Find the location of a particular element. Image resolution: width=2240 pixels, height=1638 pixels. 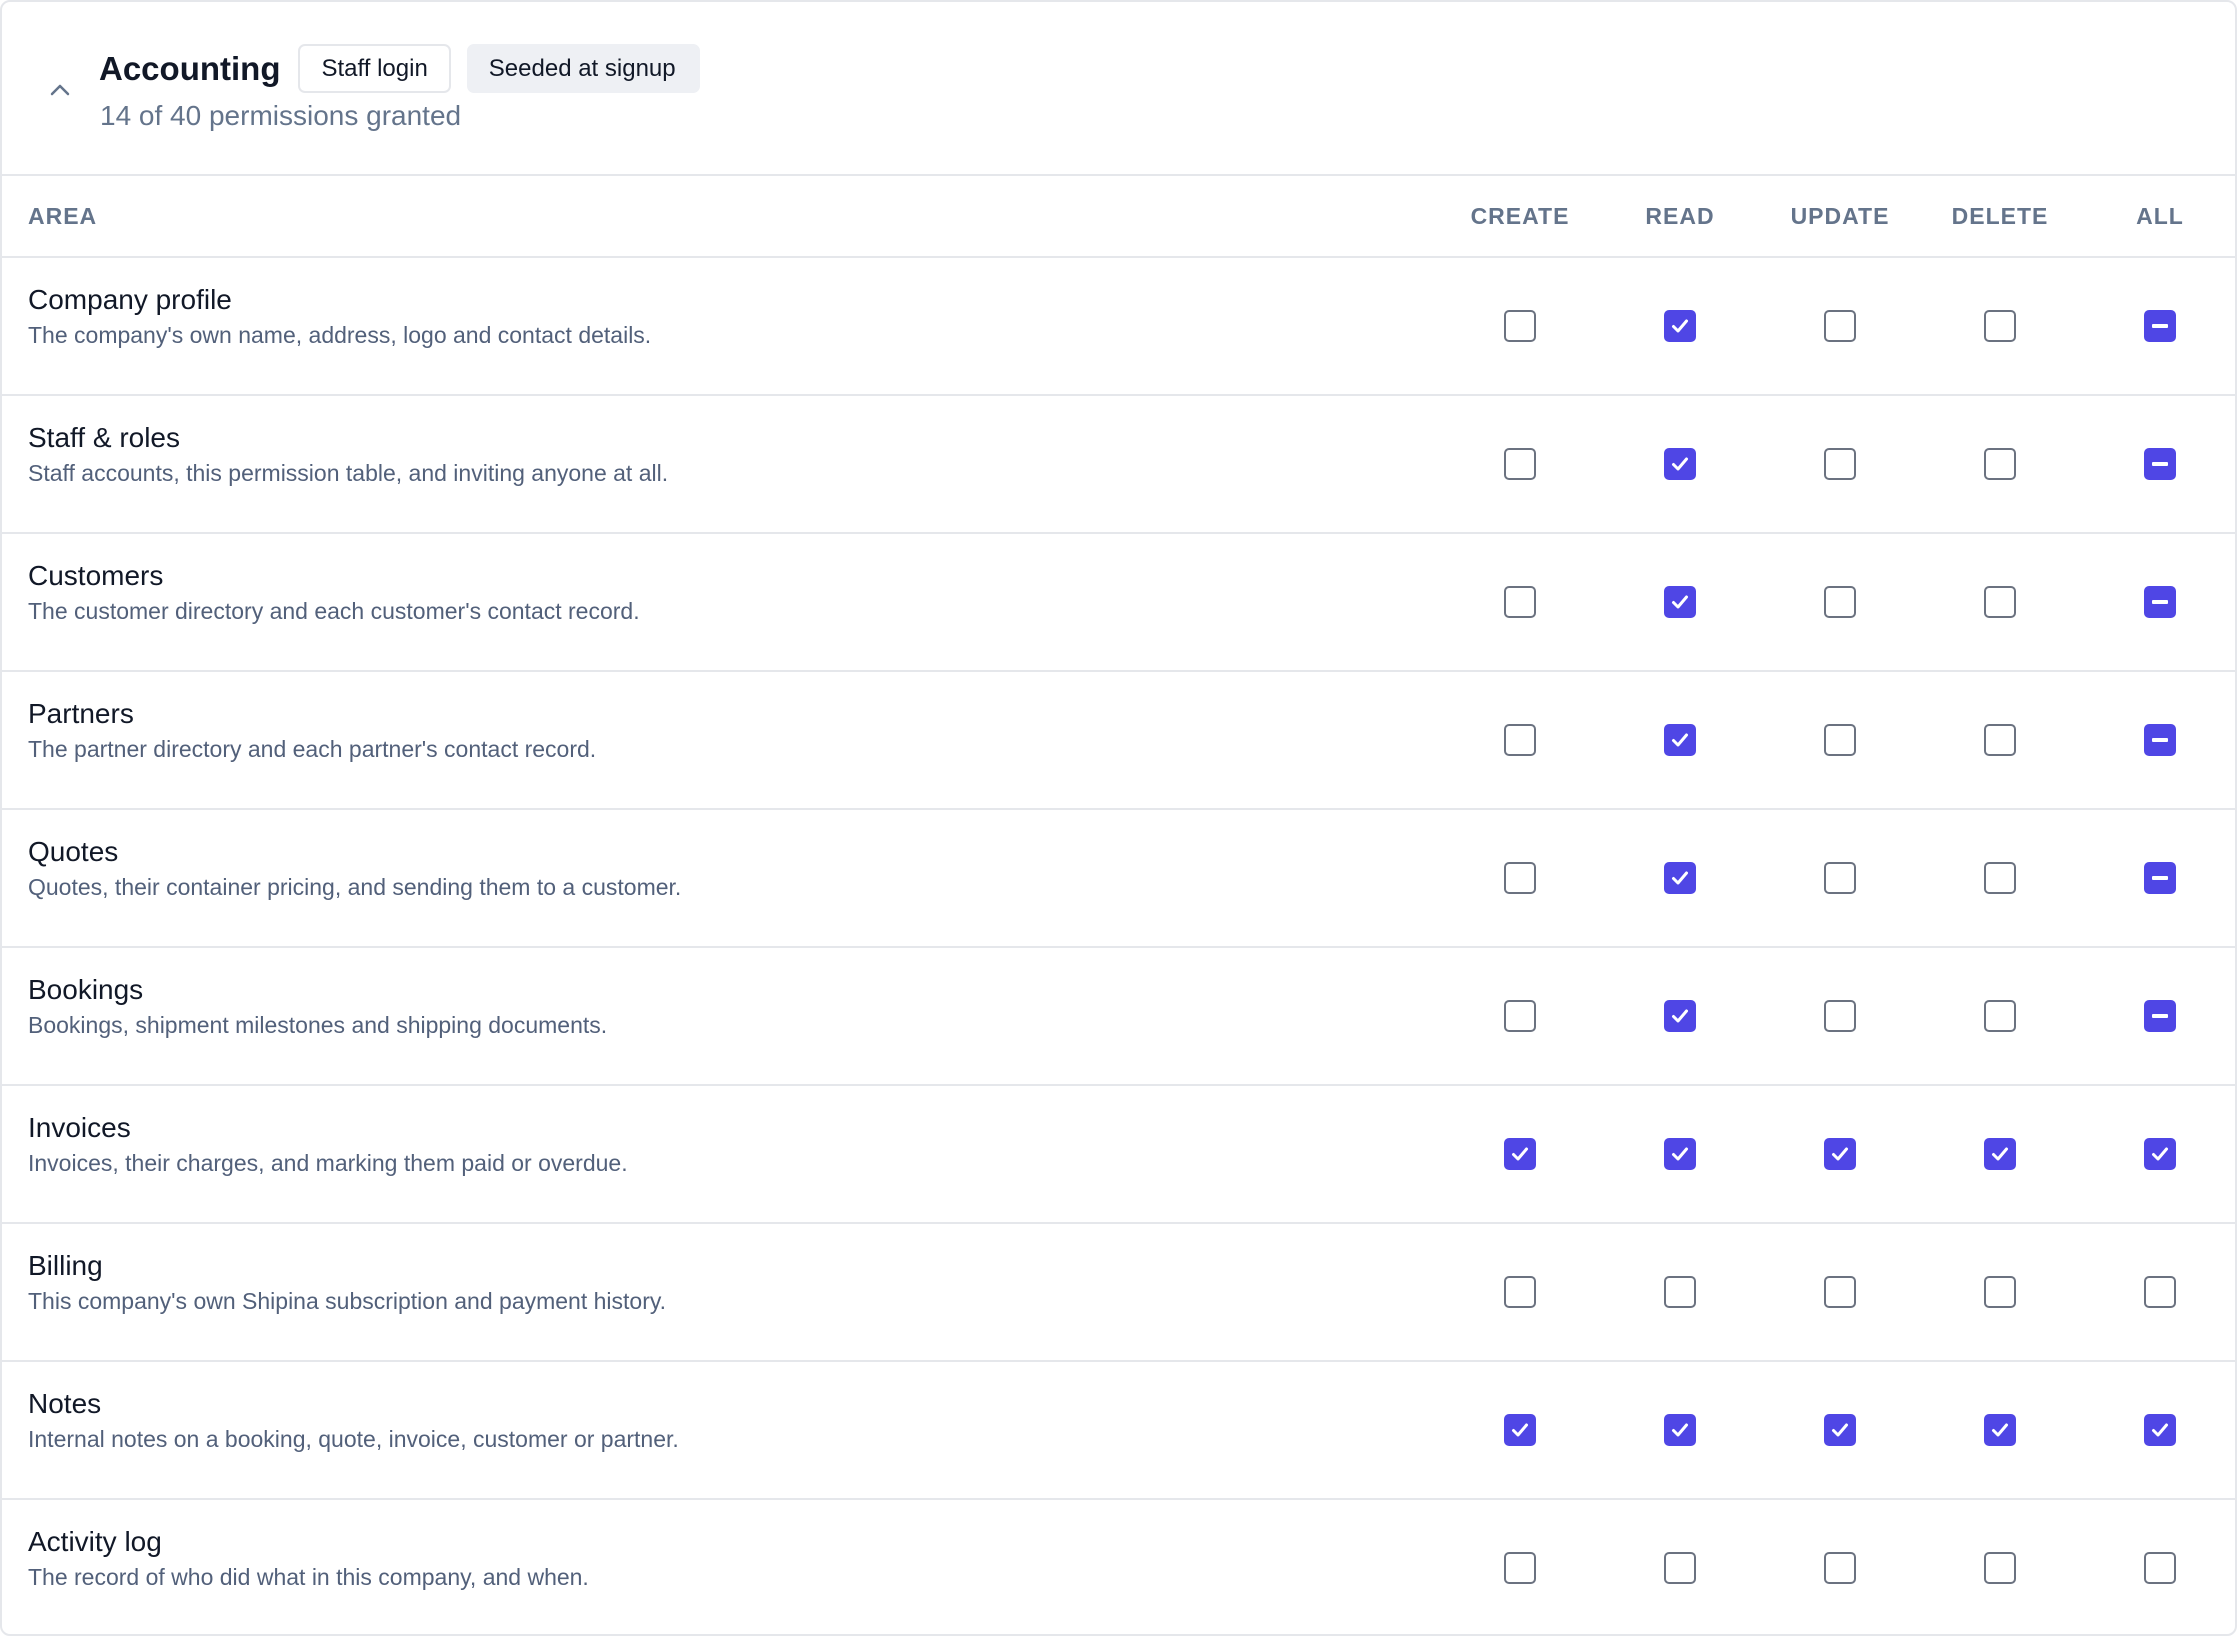

read-checkbox-partners is located at coordinates (1680, 740).